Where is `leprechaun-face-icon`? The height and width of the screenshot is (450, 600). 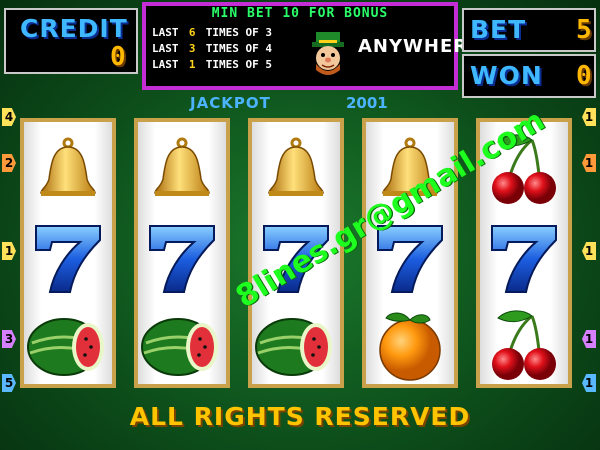
leprechaun-face-icon is located at coordinates (328, 53).